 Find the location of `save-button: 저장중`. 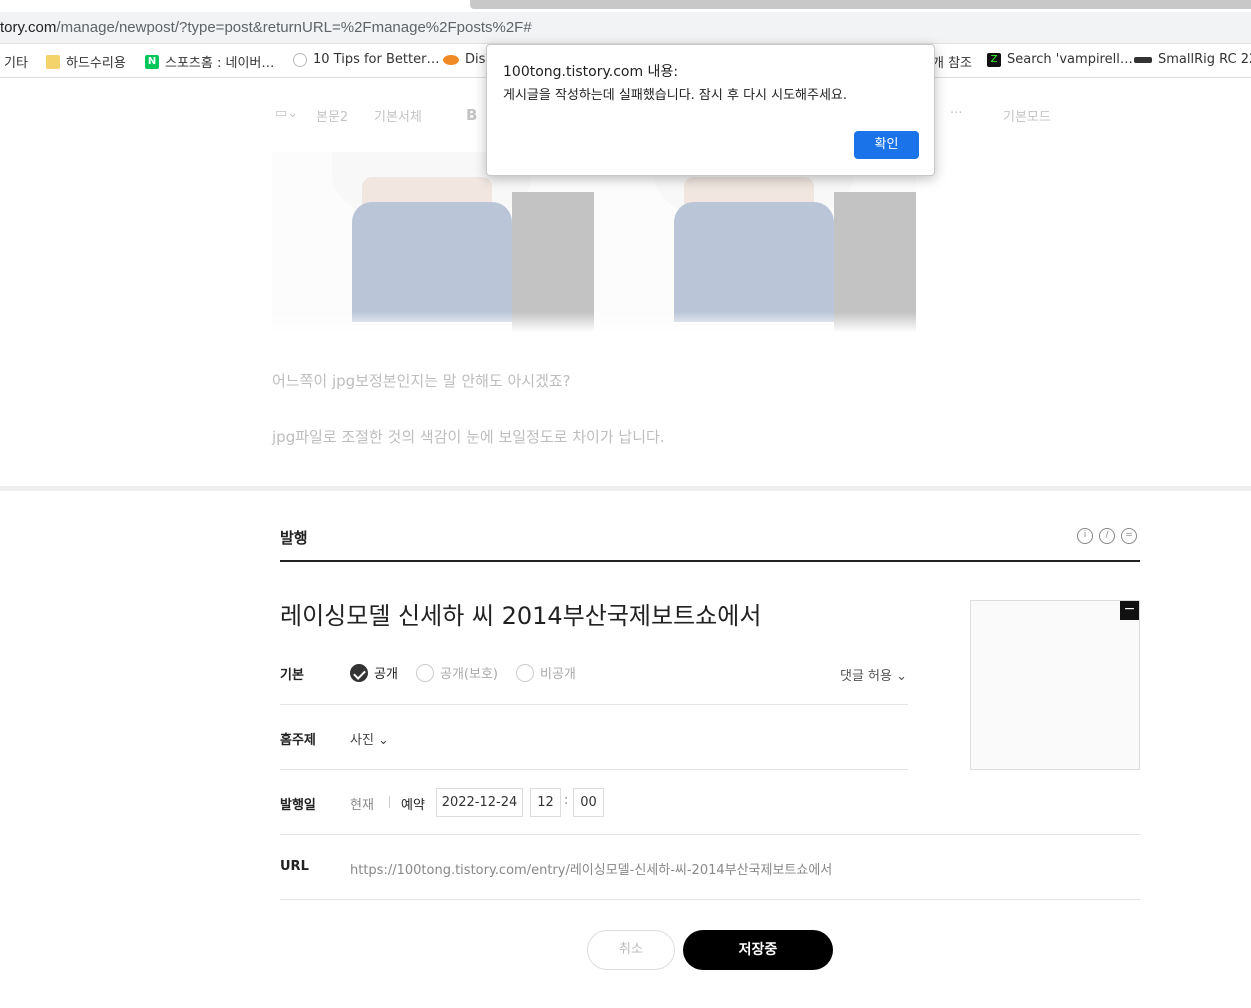

save-button: 저장중 is located at coordinates (758, 950).